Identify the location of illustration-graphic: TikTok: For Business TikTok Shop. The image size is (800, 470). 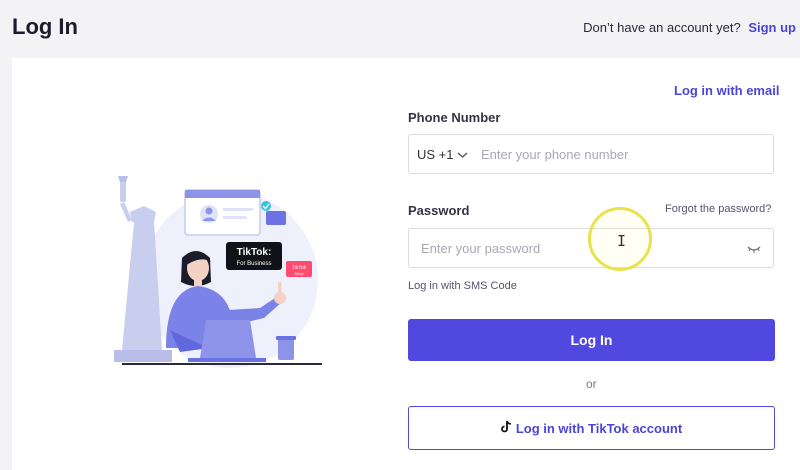
(218, 272).